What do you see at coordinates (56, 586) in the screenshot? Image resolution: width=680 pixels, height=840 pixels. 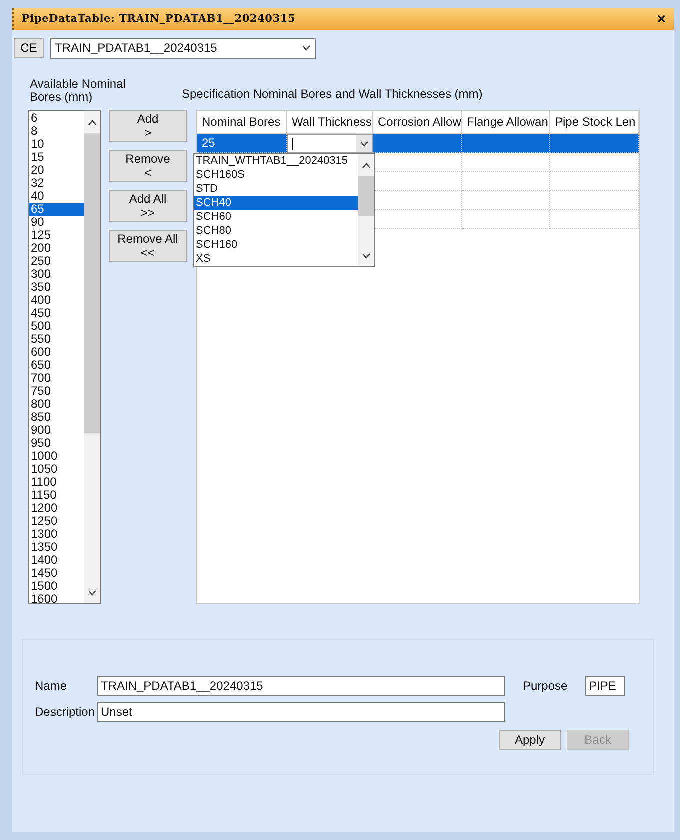 I see `list-item: 1500` at bounding box center [56, 586].